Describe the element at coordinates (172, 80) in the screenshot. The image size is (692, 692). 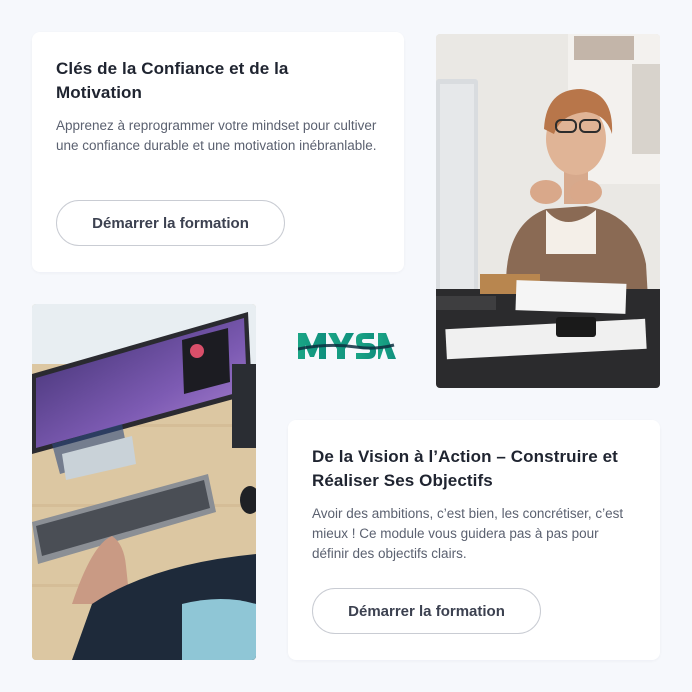
I see `course-title-confidence: Clés de la Confiance et de la Motivation` at that location.